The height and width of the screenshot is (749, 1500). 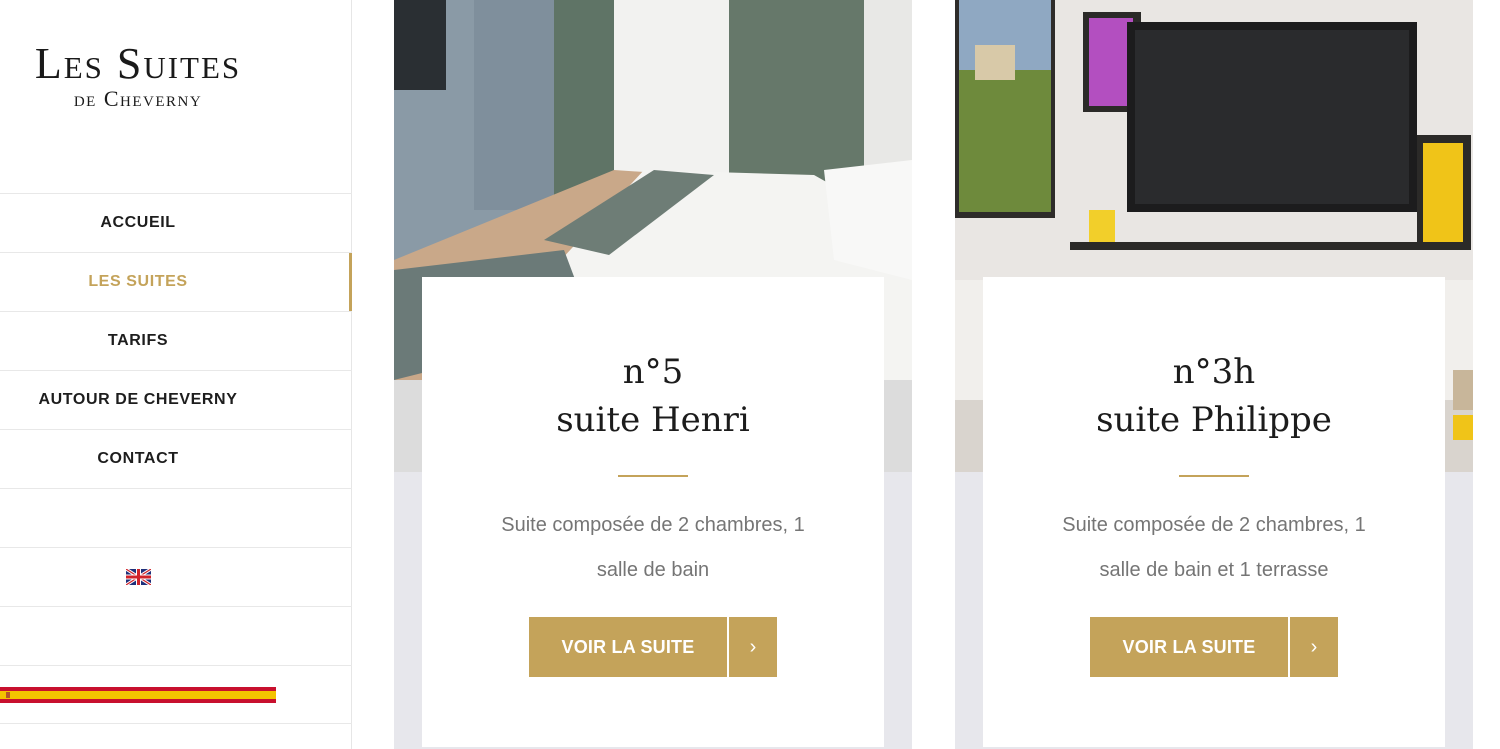 I want to click on french-flag-icon, so click(x=138, y=518).